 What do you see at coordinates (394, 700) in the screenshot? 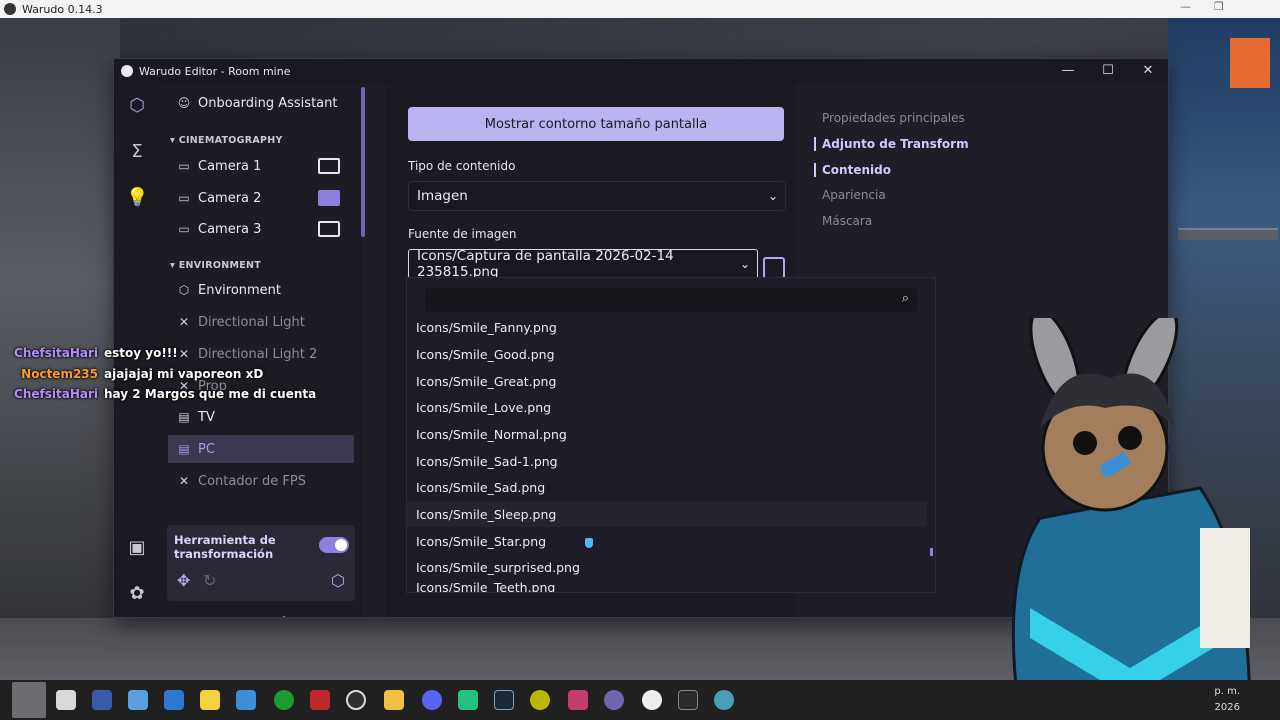
I see `folder-icon` at bounding box center [394, 700].